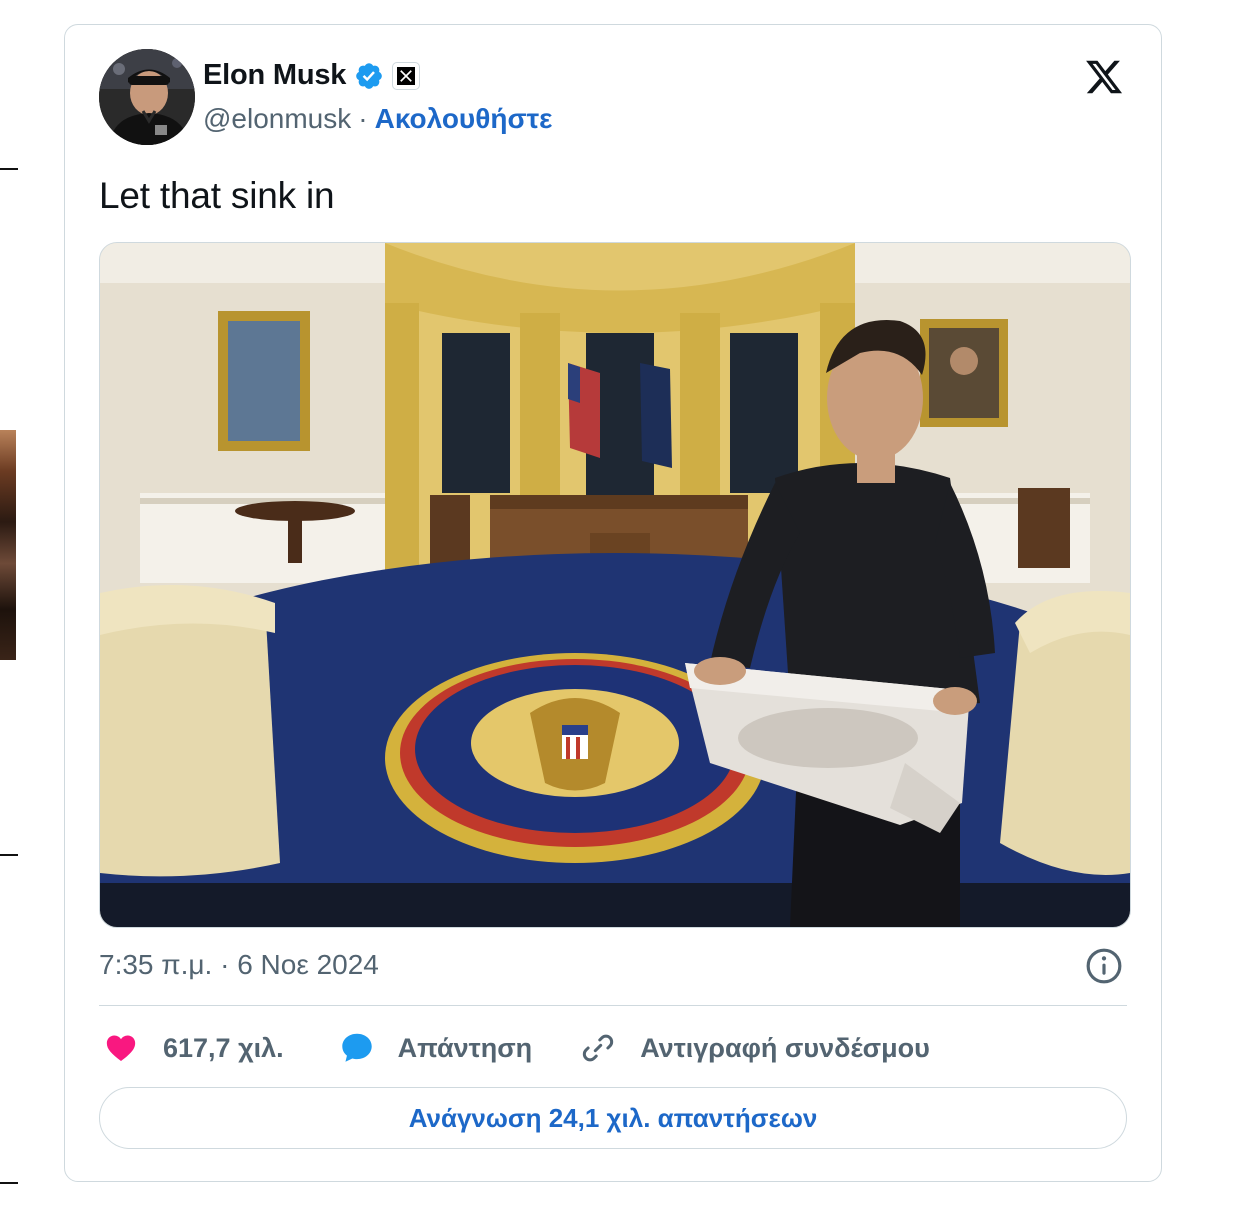 Image resolution: width=1238 pixels, height=1210 pixels. I want to click on author-name: Elon Musk, so click(274, 75).